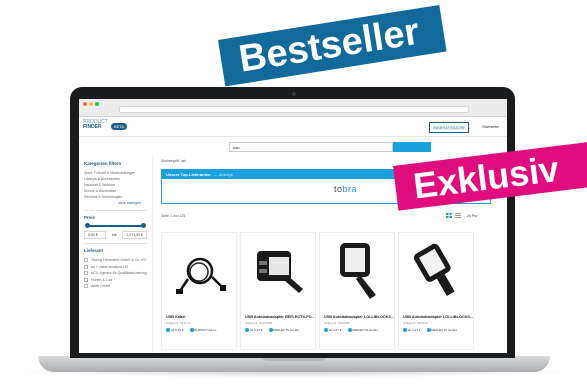 The image size is (587, 386). I want to click on supplier-checkbox: Arlett GmbH, so click(115, 286).